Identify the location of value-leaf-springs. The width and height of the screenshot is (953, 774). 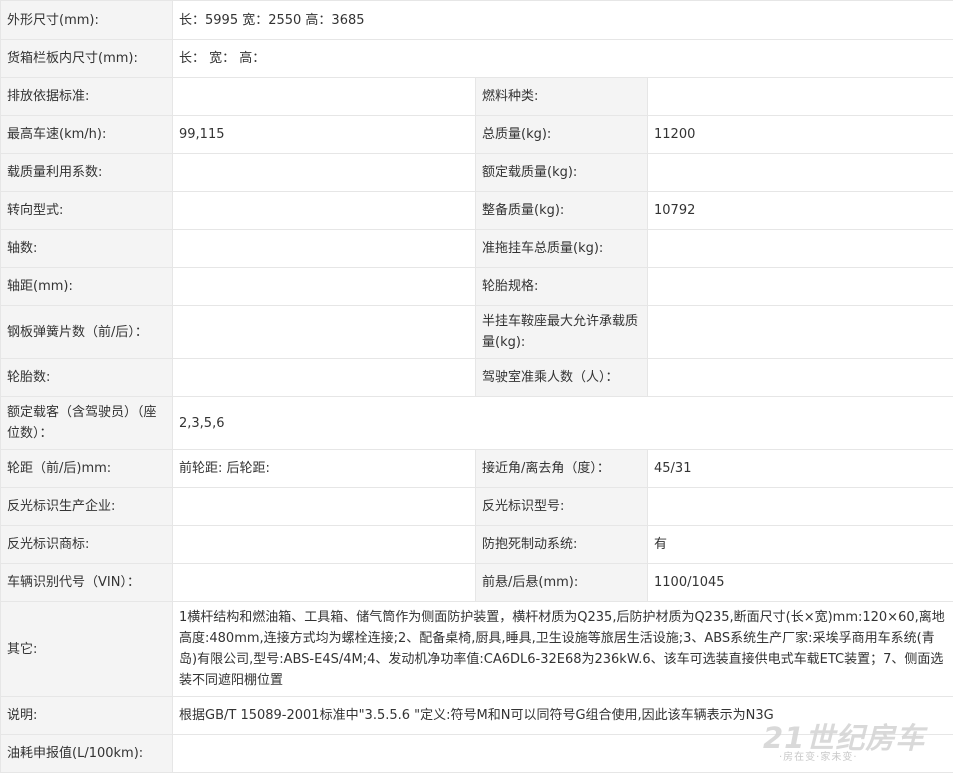
(324, 332).